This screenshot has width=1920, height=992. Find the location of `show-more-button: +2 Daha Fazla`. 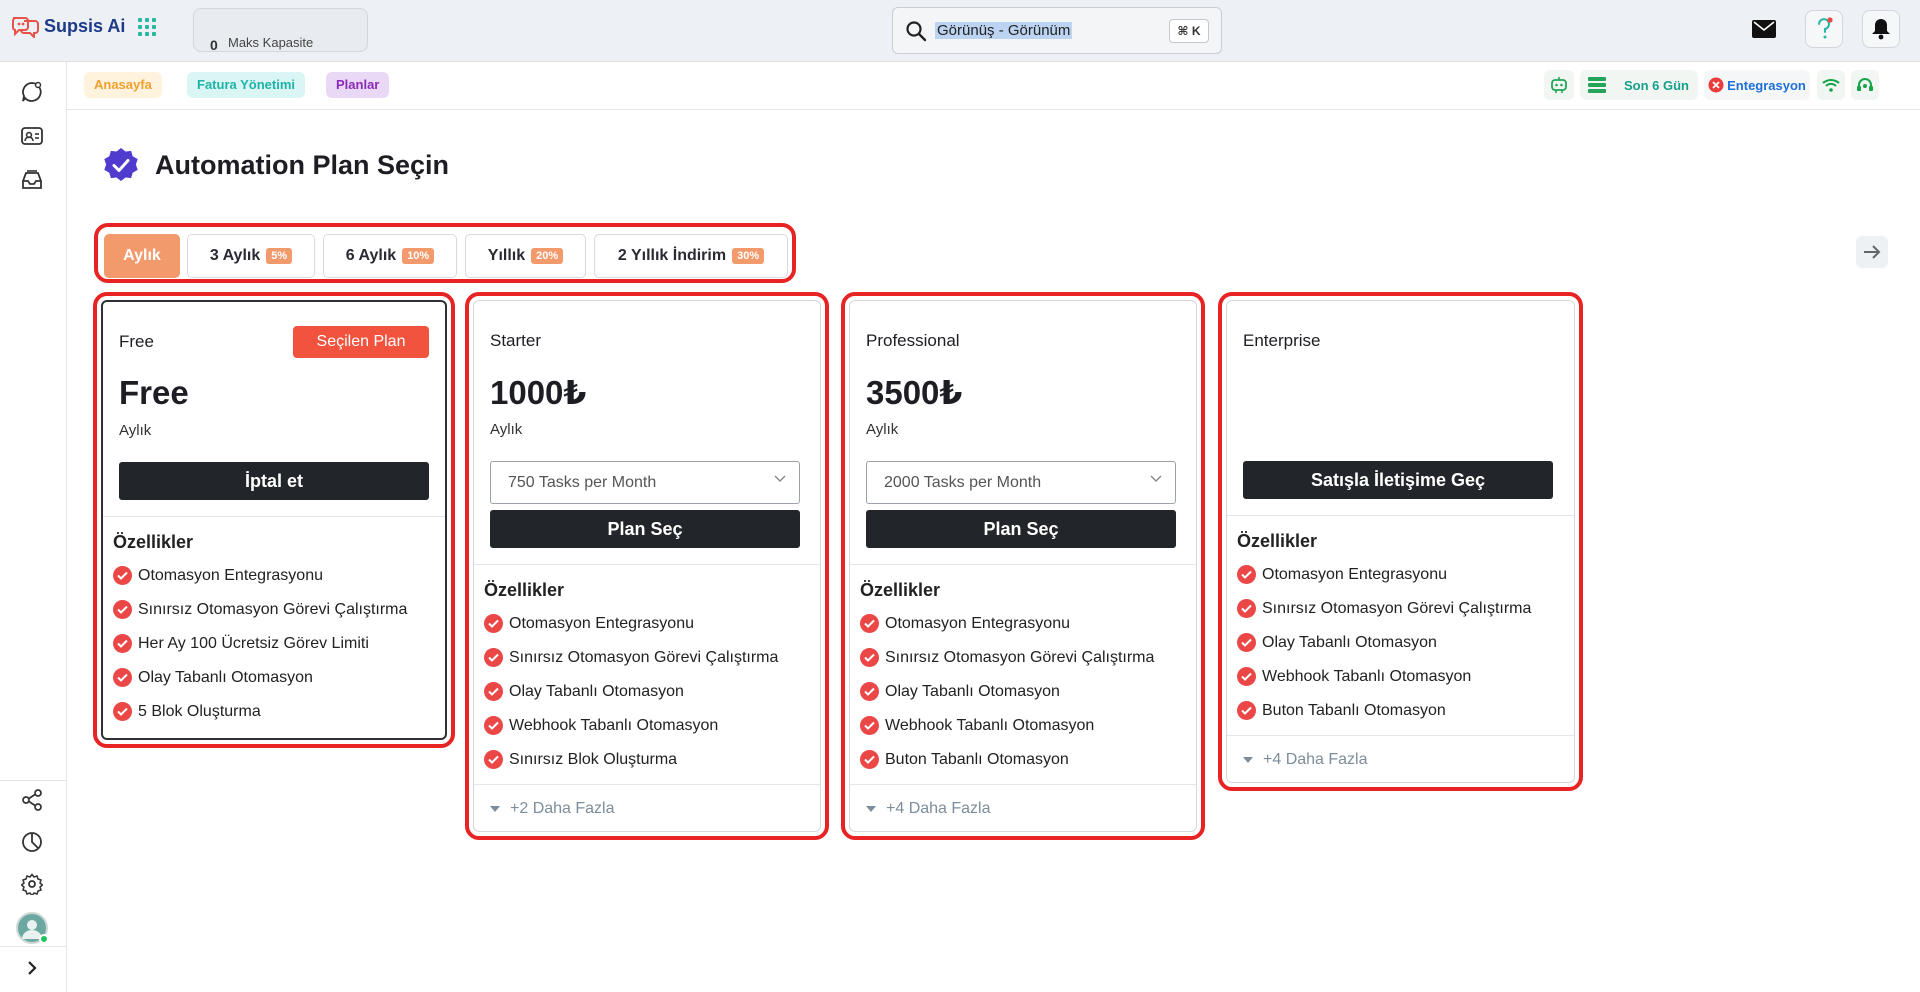

show-more-button: +2 Daha Fazla is located at coordinates (552, 809).